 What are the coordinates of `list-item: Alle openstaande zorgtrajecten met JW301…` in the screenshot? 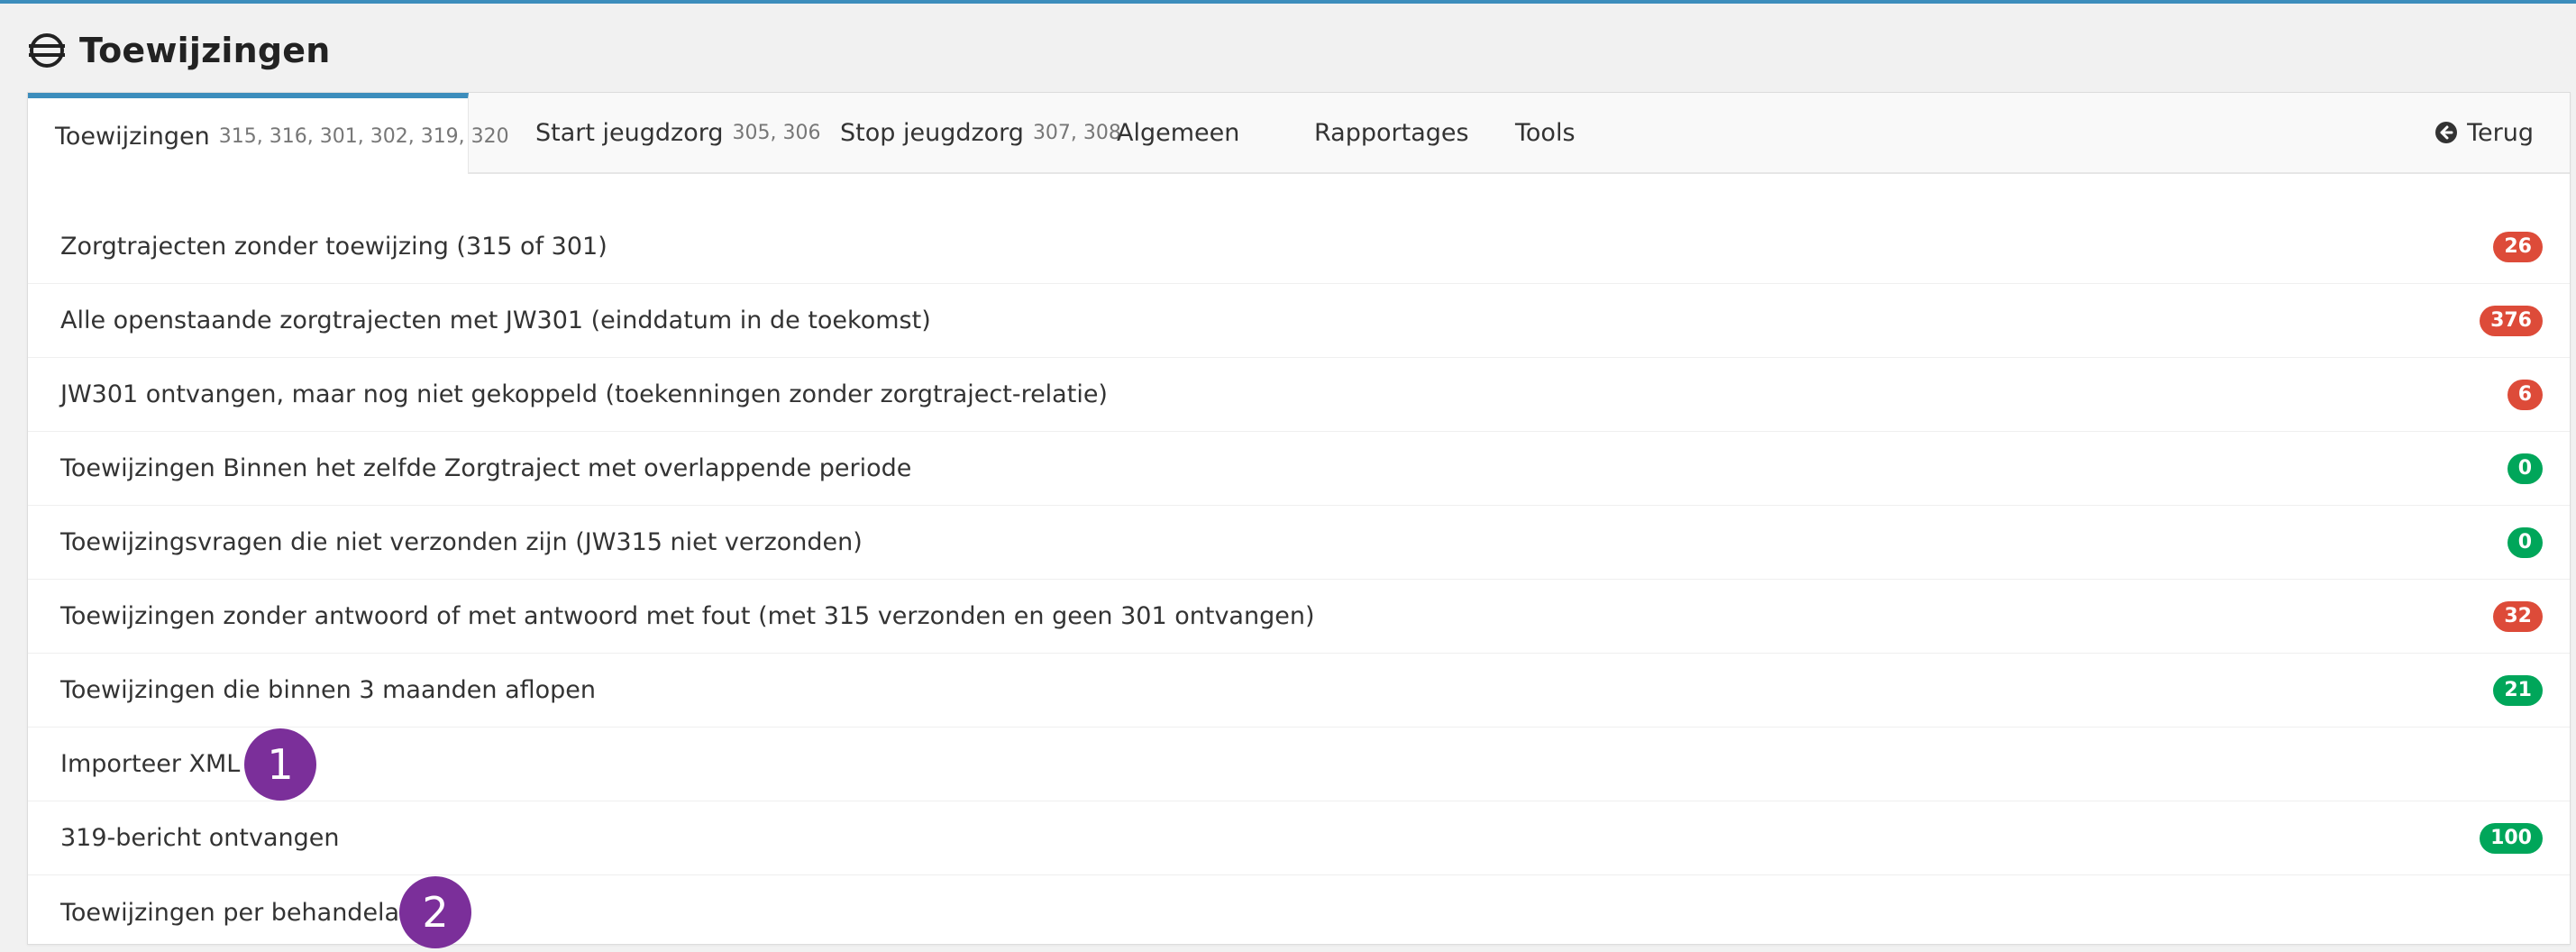 It's located at (1299, 321).